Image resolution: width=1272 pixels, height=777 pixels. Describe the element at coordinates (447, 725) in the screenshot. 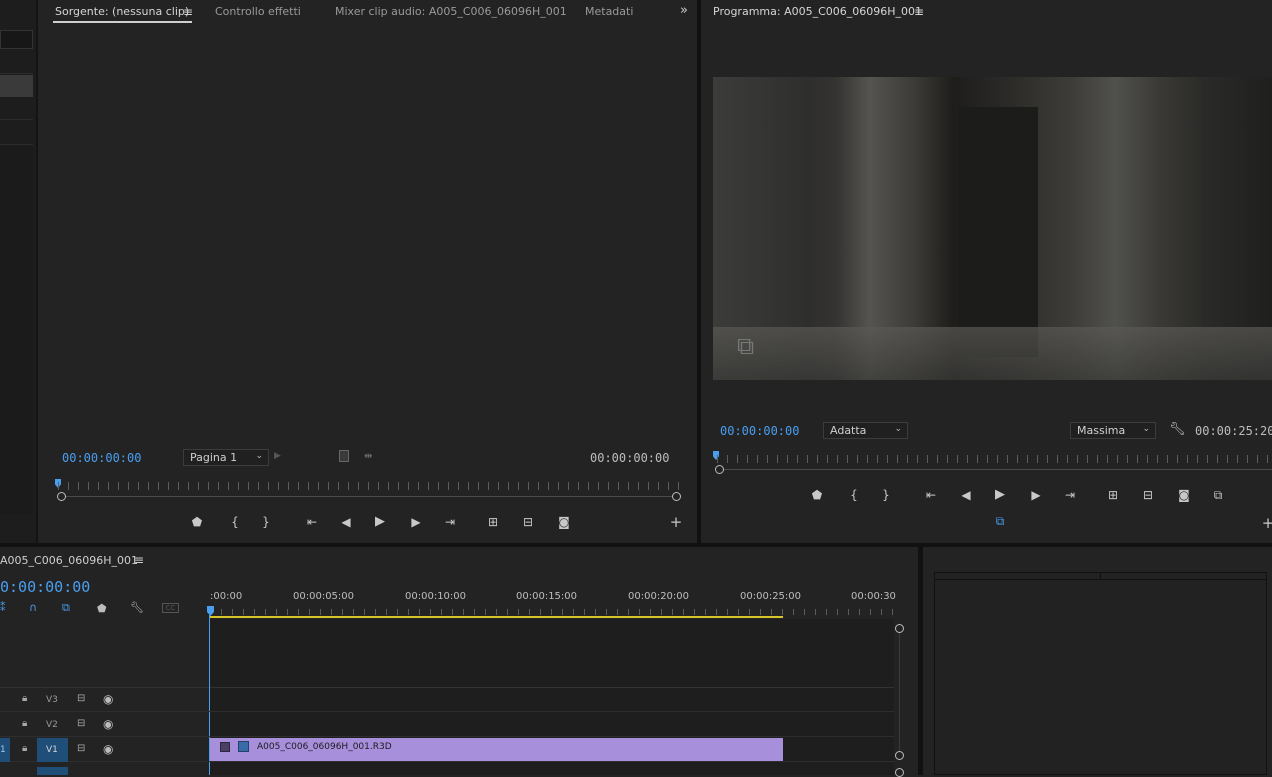

I see `track-row-v2: 🔒︎ V2 ⊟ ◉` at that location.